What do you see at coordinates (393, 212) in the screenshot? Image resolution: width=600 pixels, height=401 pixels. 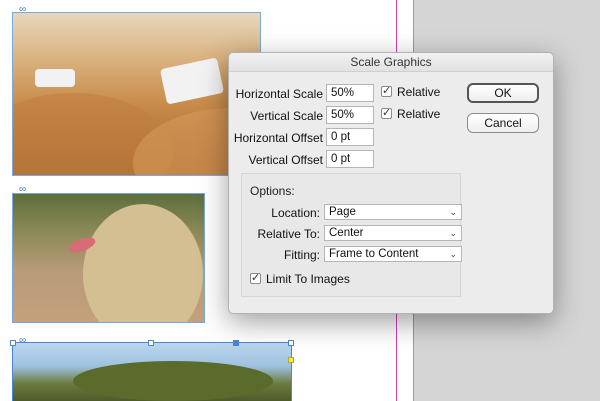 I see `location-select: Page ⌄` at bounding box center [393, 212].